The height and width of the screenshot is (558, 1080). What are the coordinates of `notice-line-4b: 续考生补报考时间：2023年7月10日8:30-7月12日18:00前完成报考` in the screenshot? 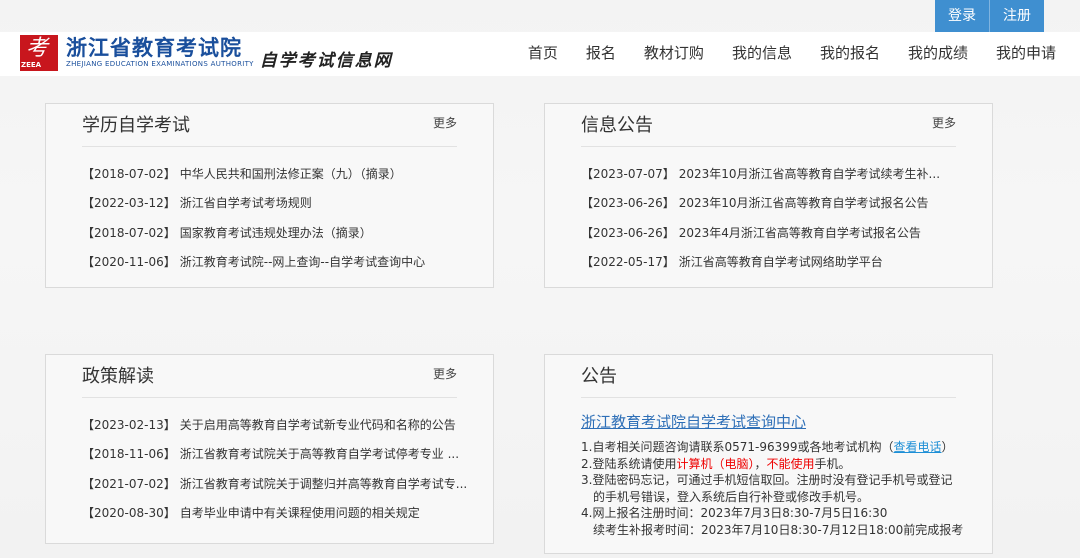 It's located at (778, 529).